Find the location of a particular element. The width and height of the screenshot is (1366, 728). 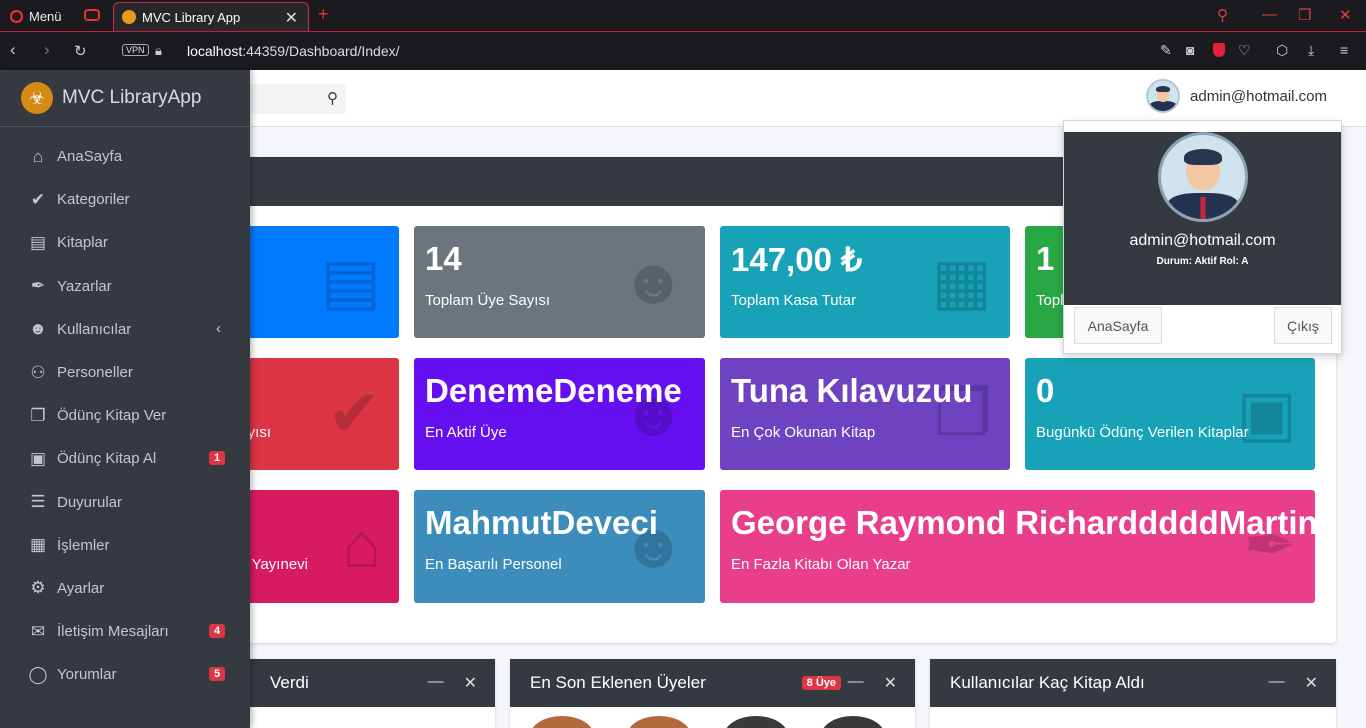

download-icon: ⤓ is located at coordinates (1311, 50).